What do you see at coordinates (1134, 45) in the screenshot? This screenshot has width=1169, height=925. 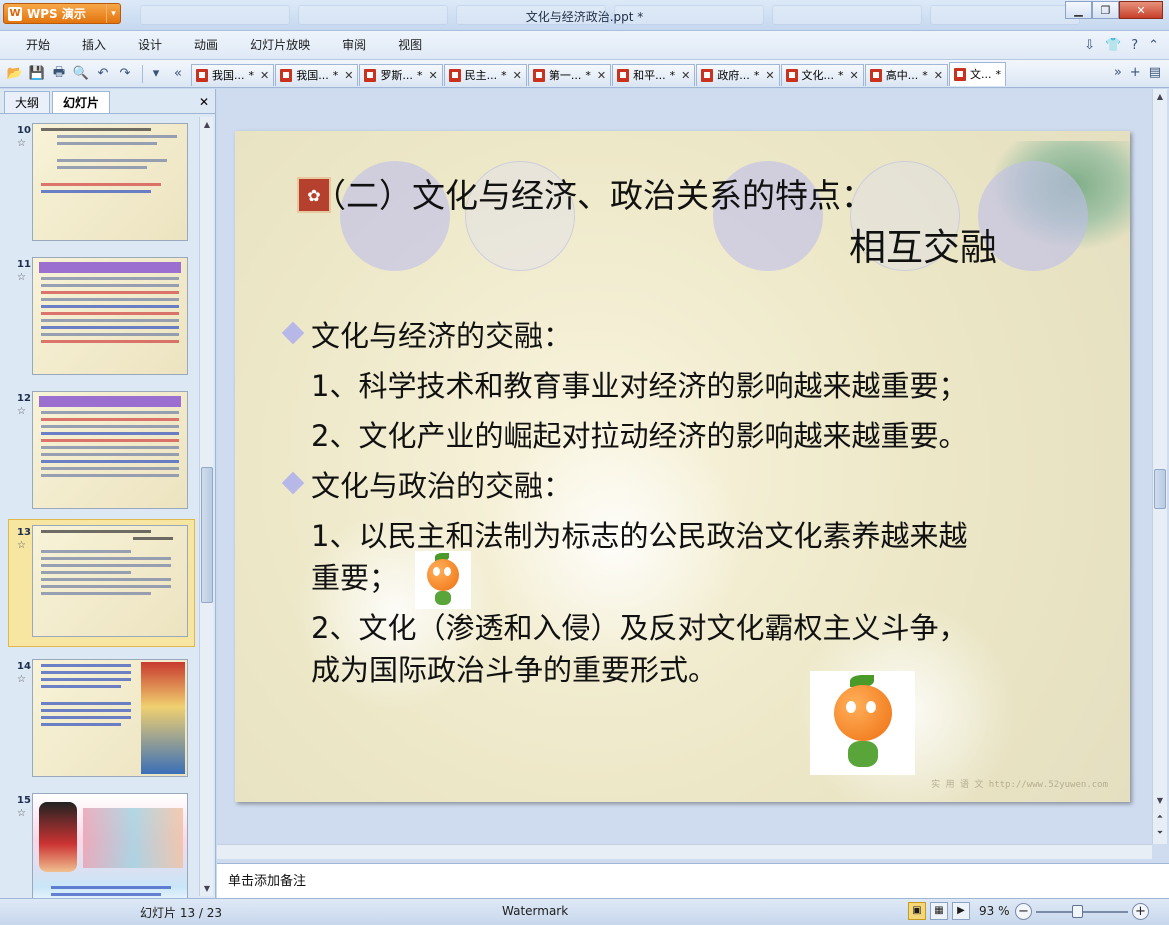 I see `help-icon: ?` at bounding box center [1134, 45].